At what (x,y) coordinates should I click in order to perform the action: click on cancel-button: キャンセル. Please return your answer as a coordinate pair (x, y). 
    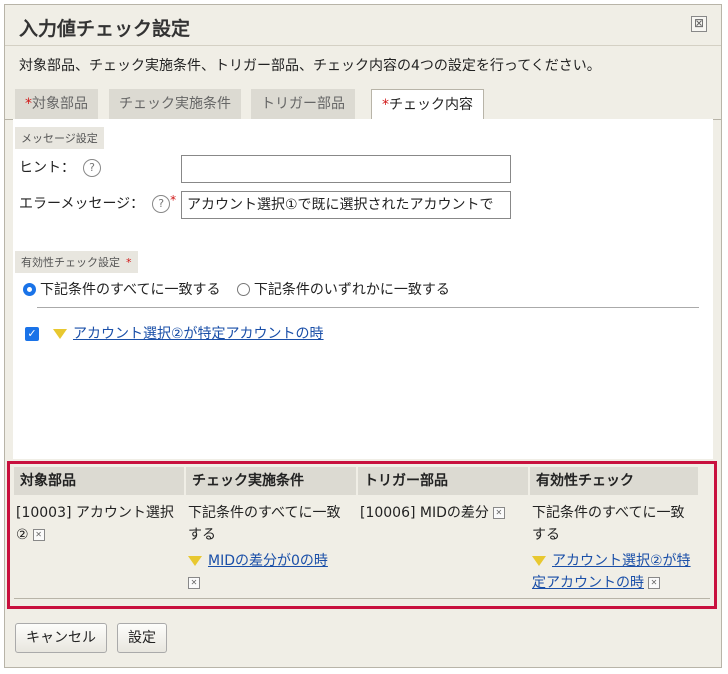
    Looking at the image, I should click on (61, 638).